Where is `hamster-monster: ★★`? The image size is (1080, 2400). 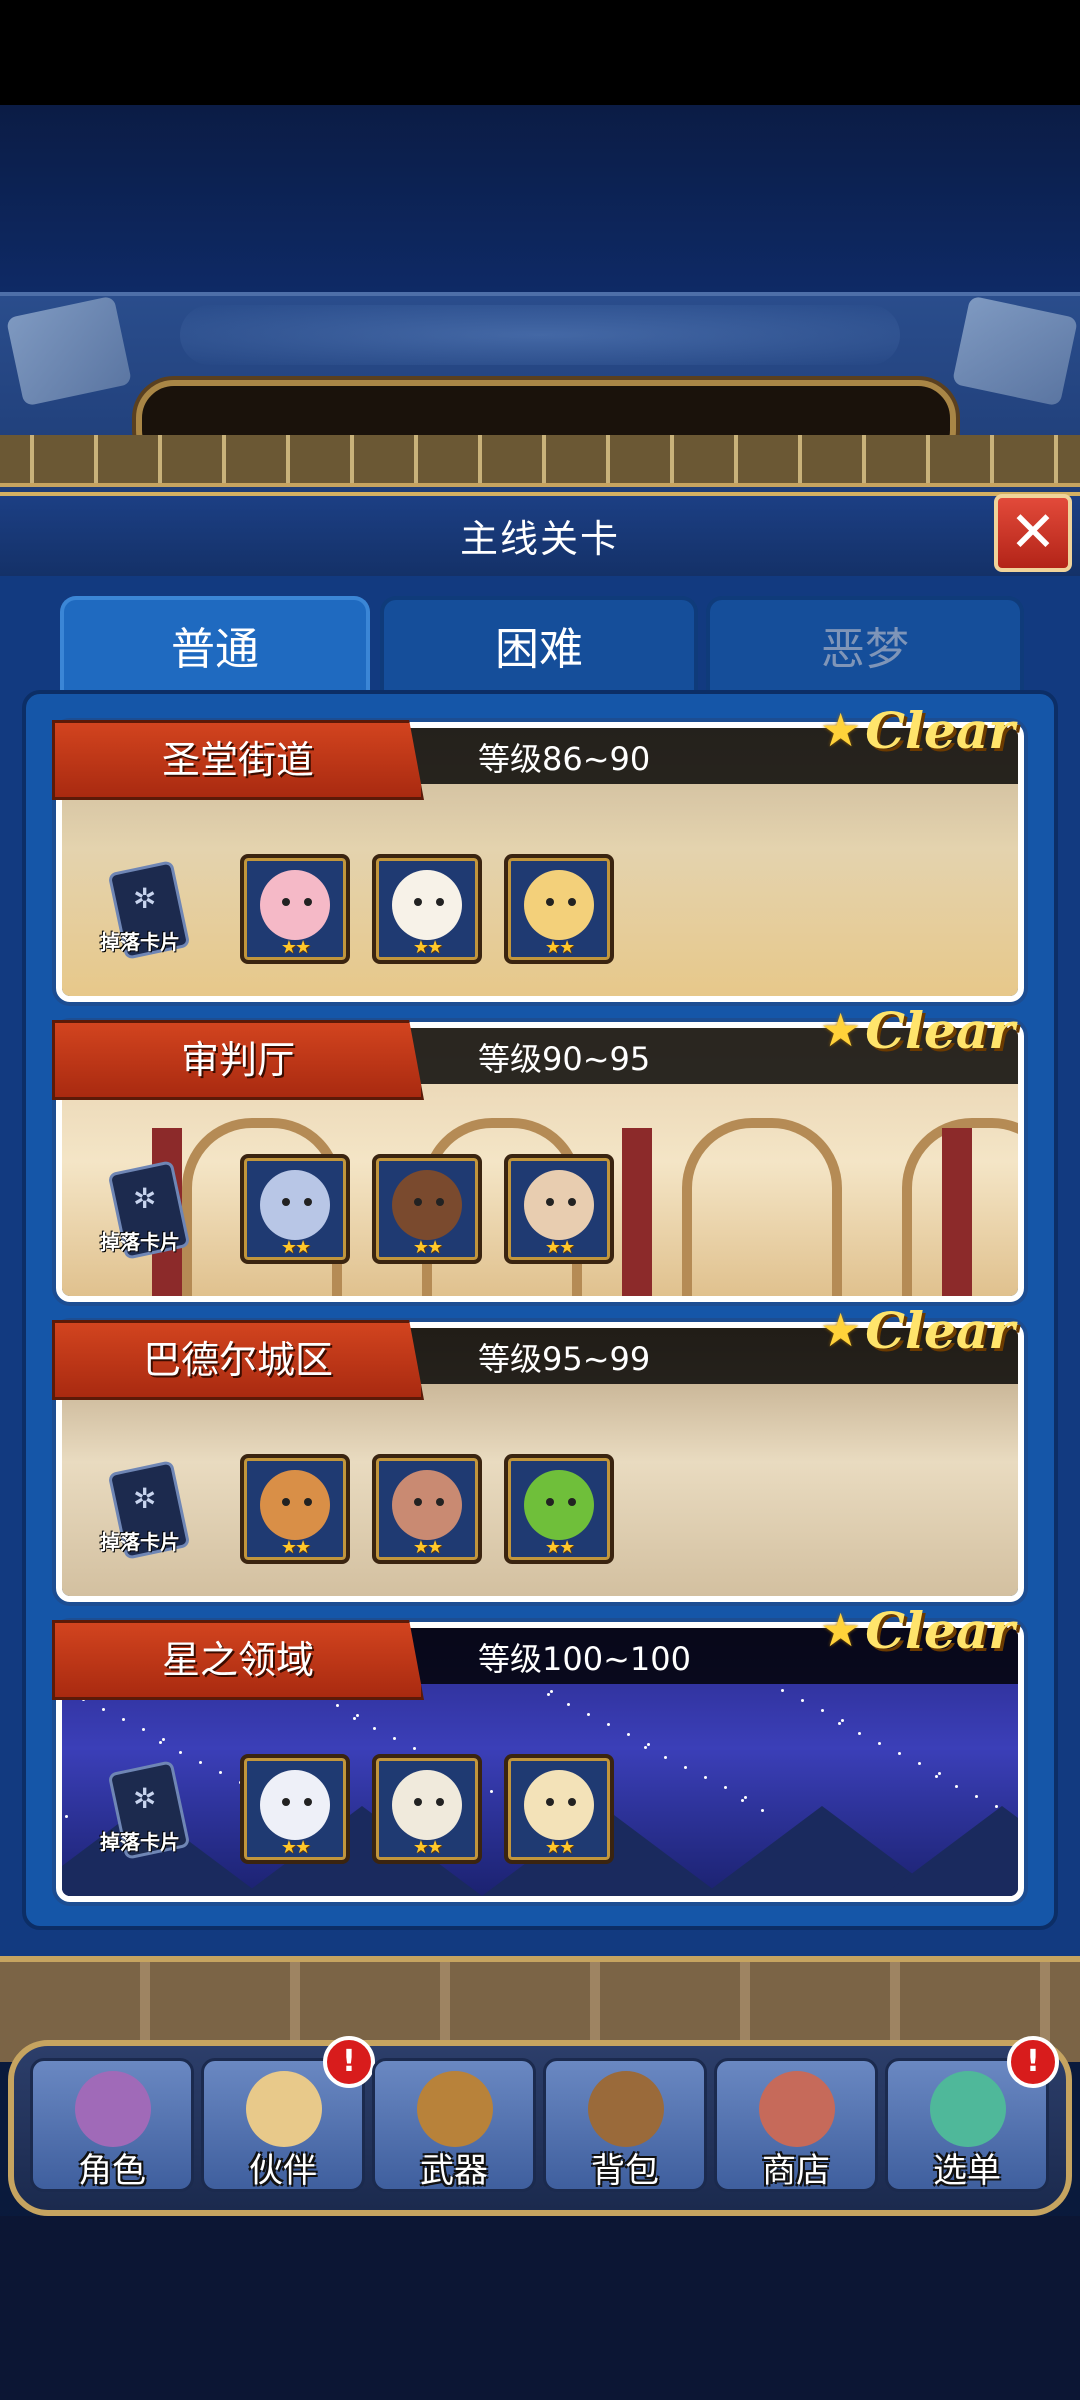 hamster-monster: ★★ is located at coordinates (427, 1509).